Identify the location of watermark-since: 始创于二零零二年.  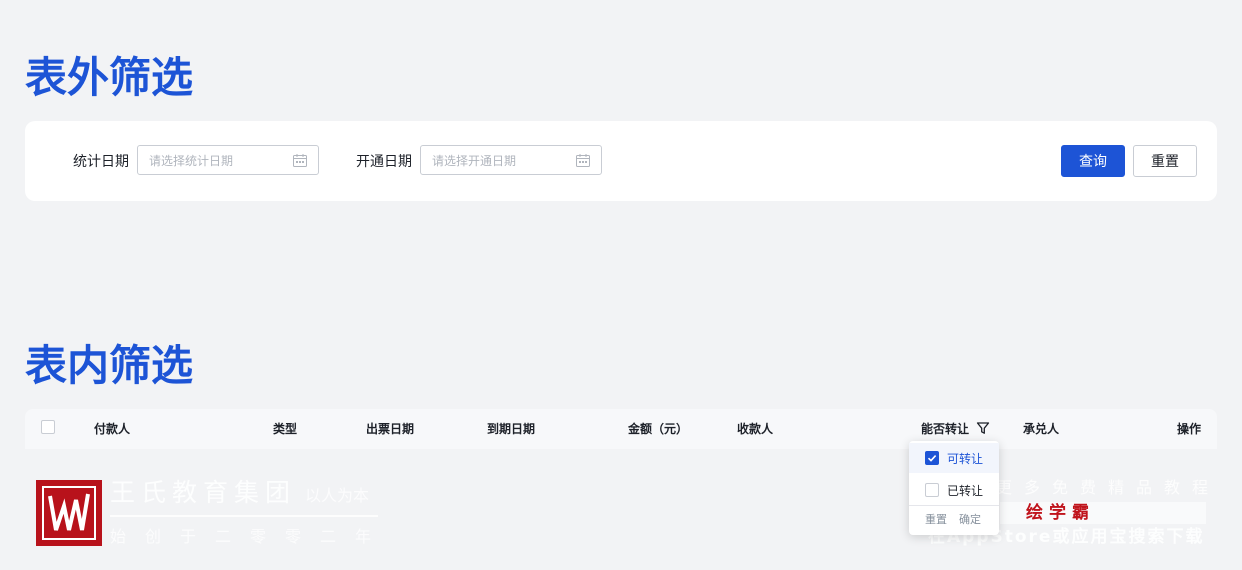
(250, 536).